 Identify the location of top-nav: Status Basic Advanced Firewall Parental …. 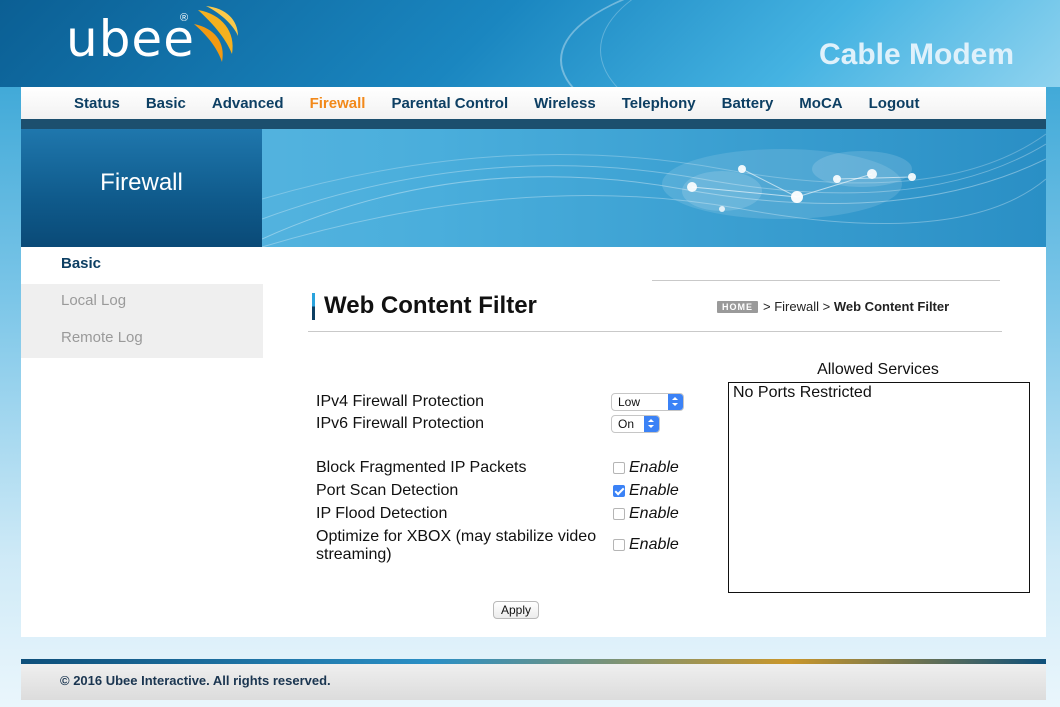
(533, 103).